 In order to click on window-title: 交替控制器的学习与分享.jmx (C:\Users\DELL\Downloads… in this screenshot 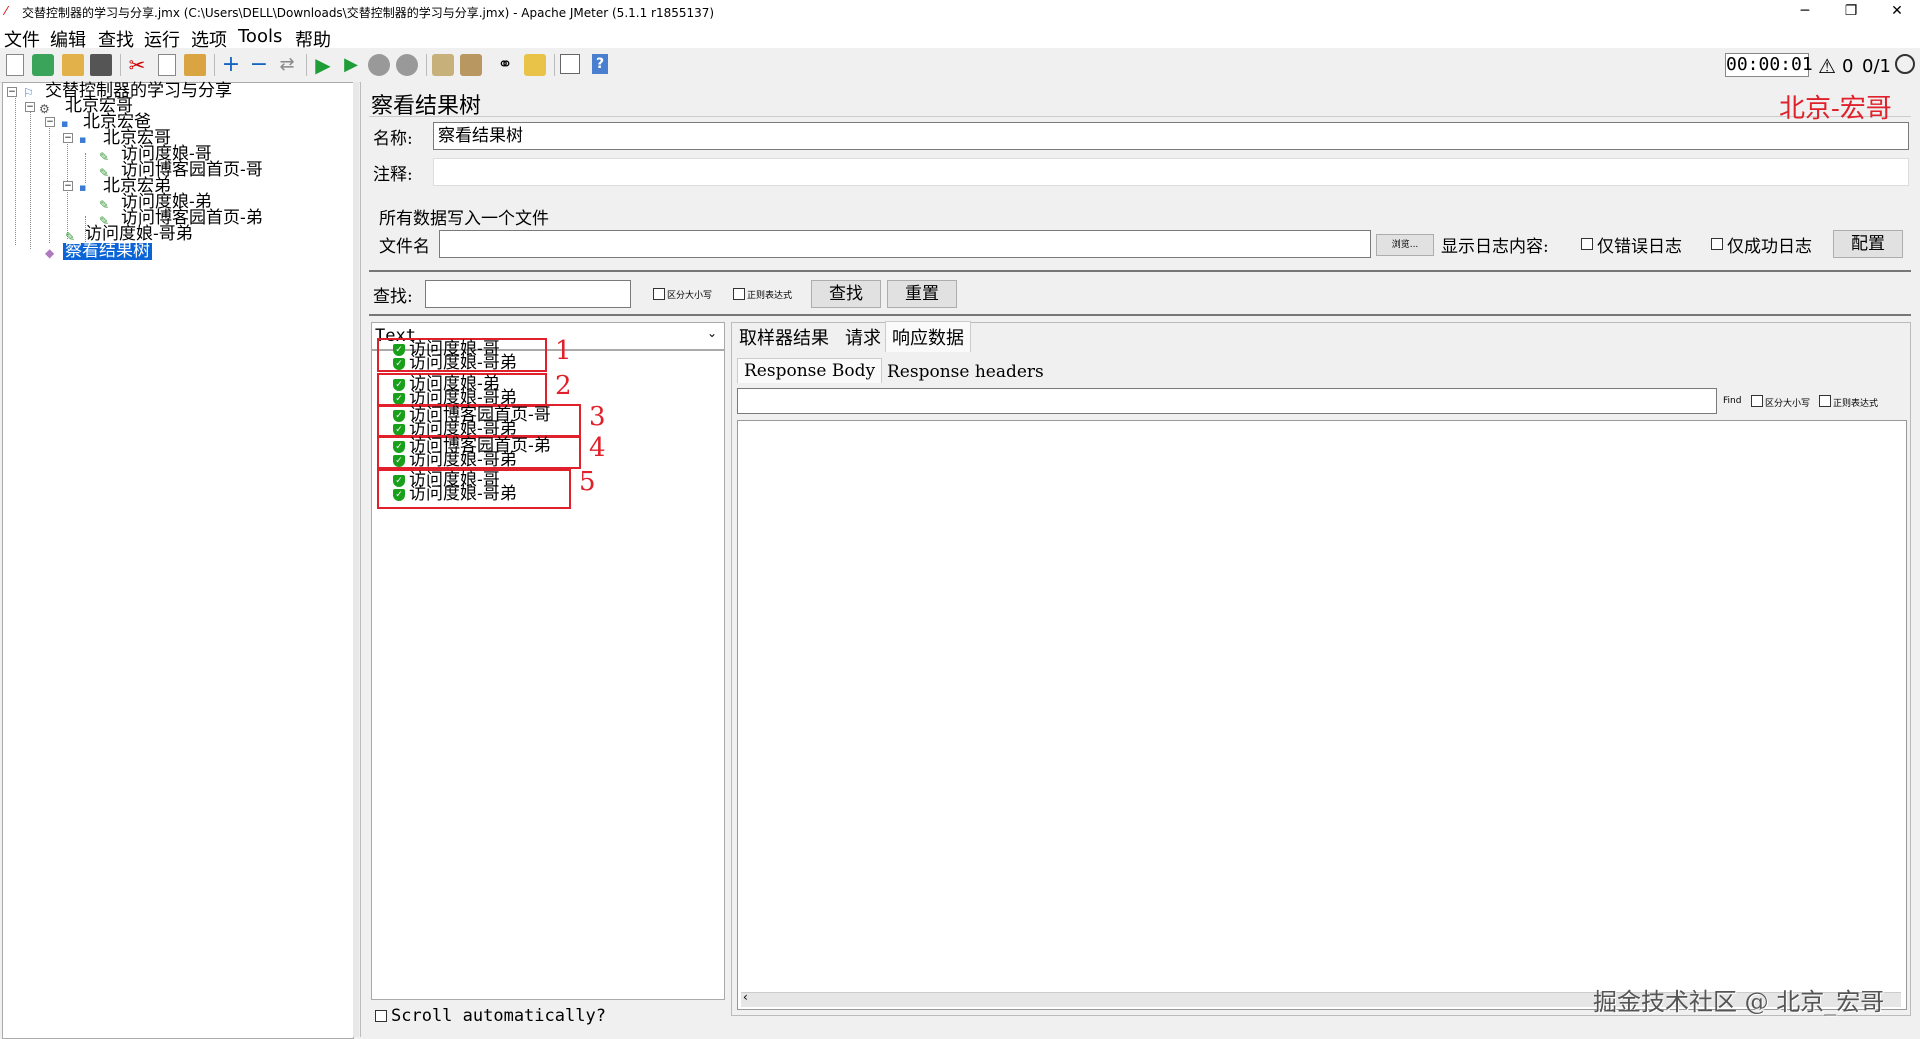, I will do `click(368, 13)`.